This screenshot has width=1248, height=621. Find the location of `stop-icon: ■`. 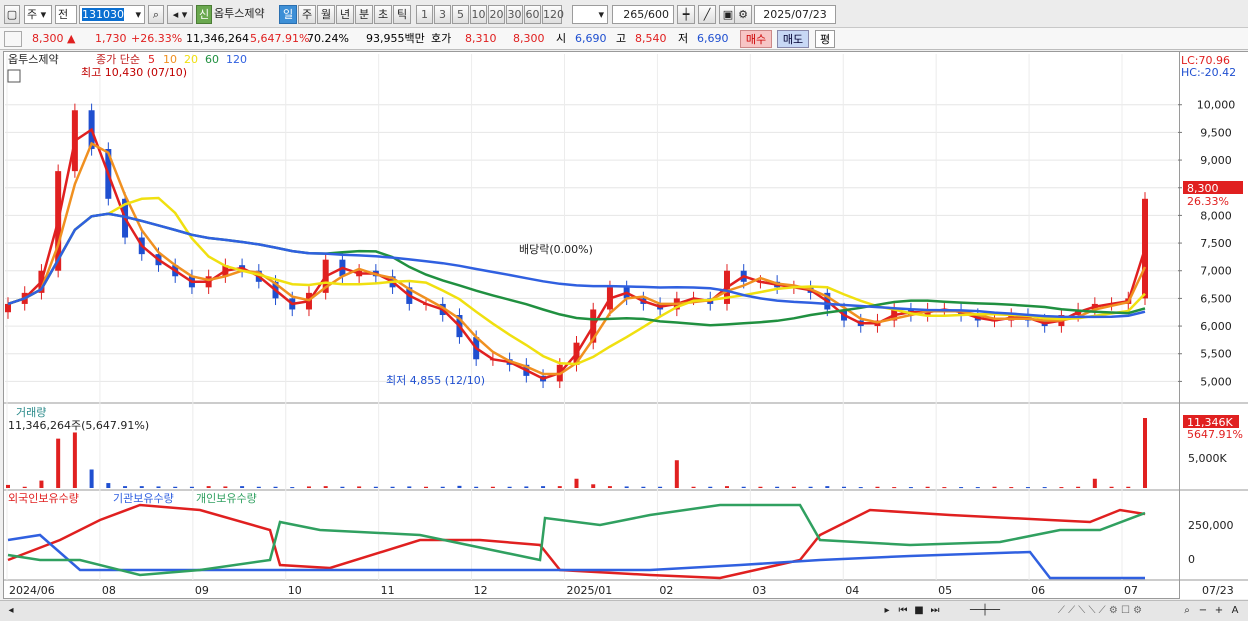

stop-icon: ■ is located at coordinates (919, 611).